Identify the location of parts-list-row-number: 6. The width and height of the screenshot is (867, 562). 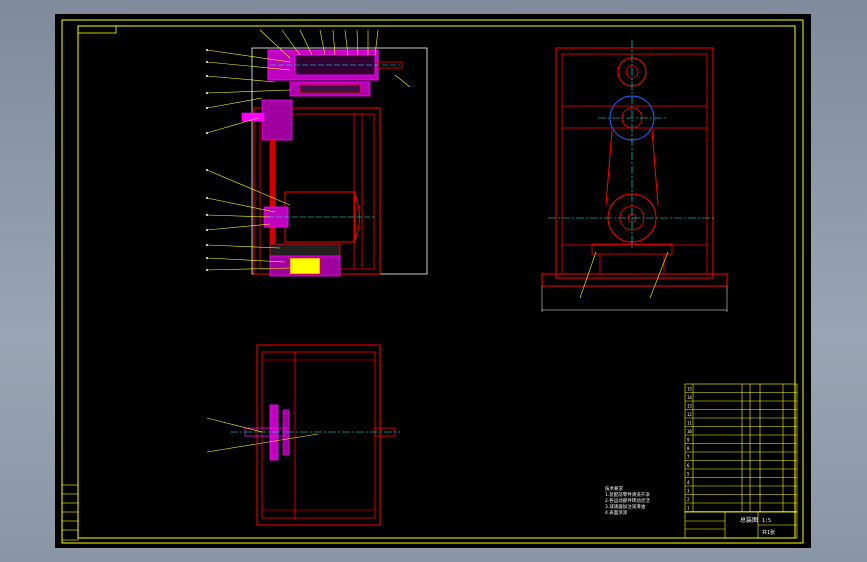
(688, 465).